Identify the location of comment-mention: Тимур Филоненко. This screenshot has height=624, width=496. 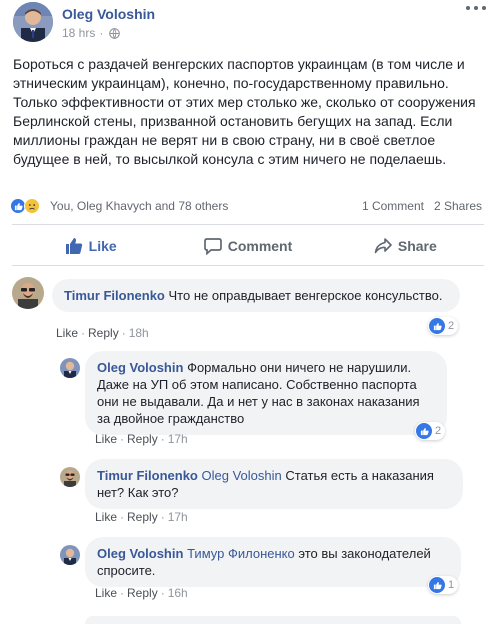
(241, 553).